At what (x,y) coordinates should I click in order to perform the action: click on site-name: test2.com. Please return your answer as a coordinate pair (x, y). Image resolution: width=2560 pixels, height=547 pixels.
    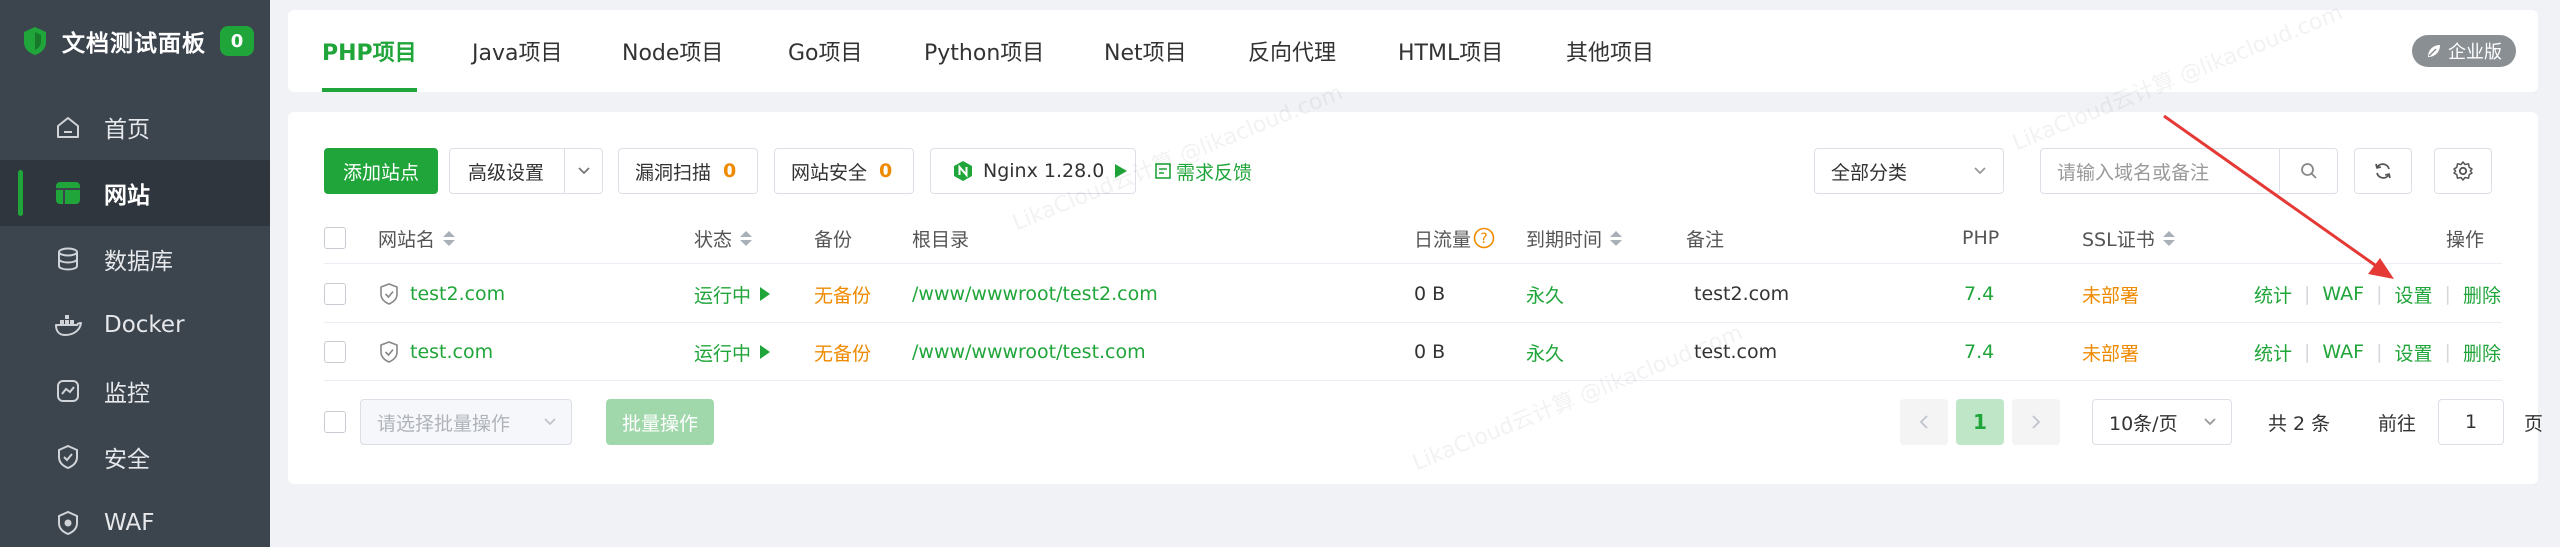
    Looking at the image, I should click on (457, 294).